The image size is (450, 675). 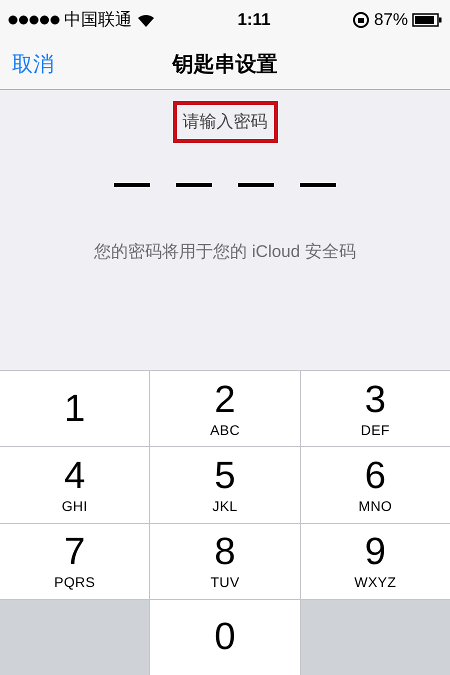 I want to click on keypad-key: 2 ABC, so click(x=225, y=408).